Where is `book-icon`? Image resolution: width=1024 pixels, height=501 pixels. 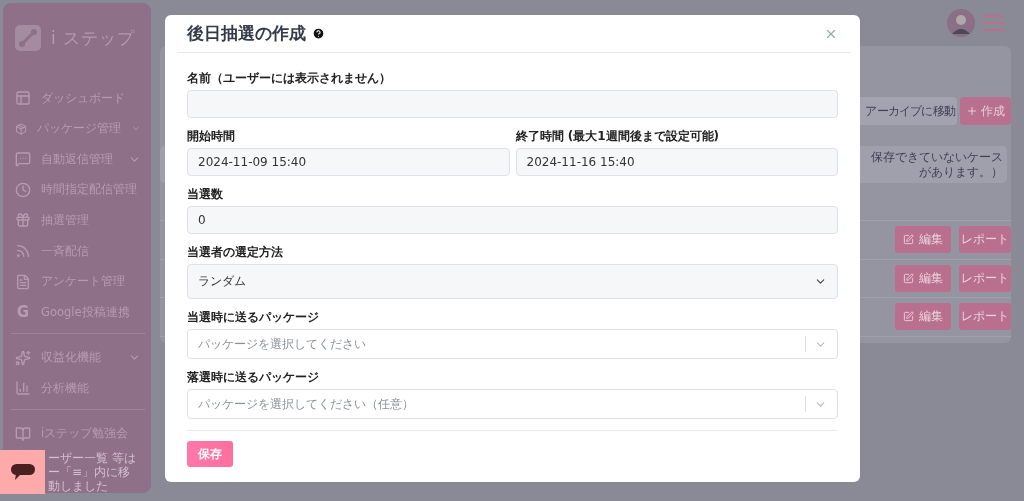
book-icon is located at coordinates (23, 433).